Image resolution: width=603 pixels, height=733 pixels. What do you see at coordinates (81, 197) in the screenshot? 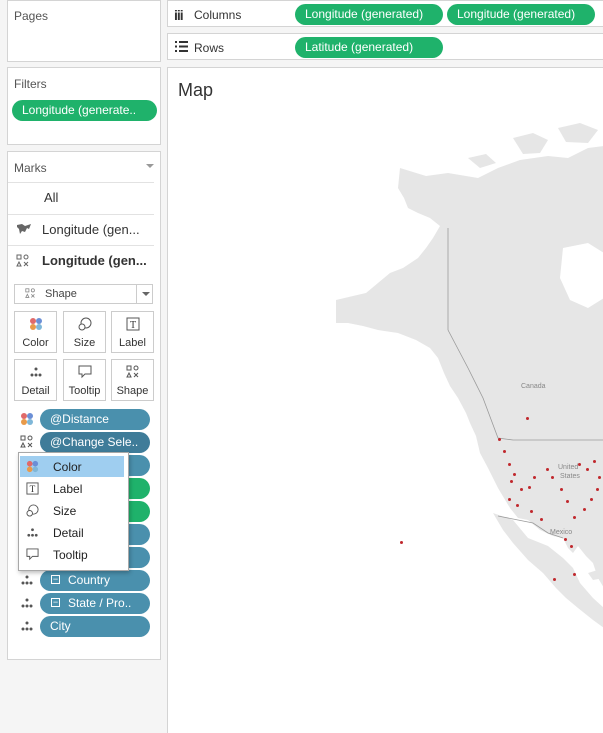
I see `marks-row-all: All` at bounding box center [81, 197].